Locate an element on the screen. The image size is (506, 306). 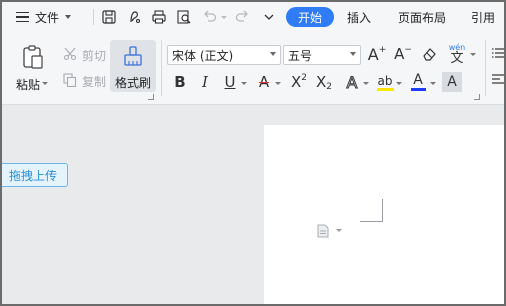
pinyin-guide-icon: wén 文 is located at coordinates (457, 54).